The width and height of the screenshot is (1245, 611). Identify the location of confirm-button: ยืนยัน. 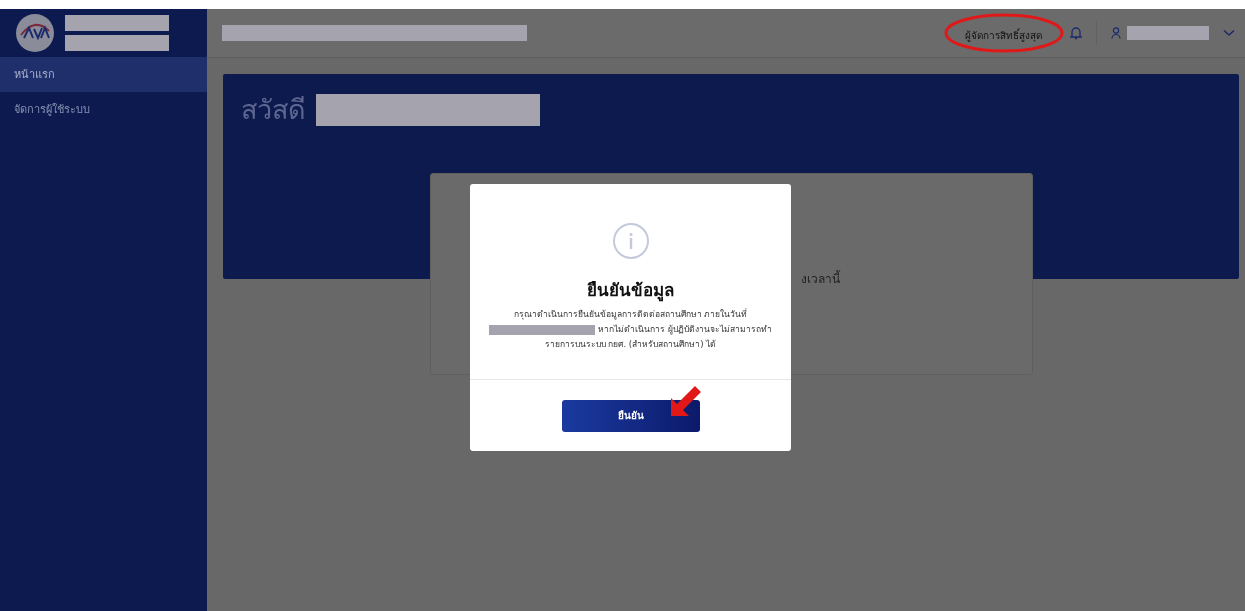
(630, 415).